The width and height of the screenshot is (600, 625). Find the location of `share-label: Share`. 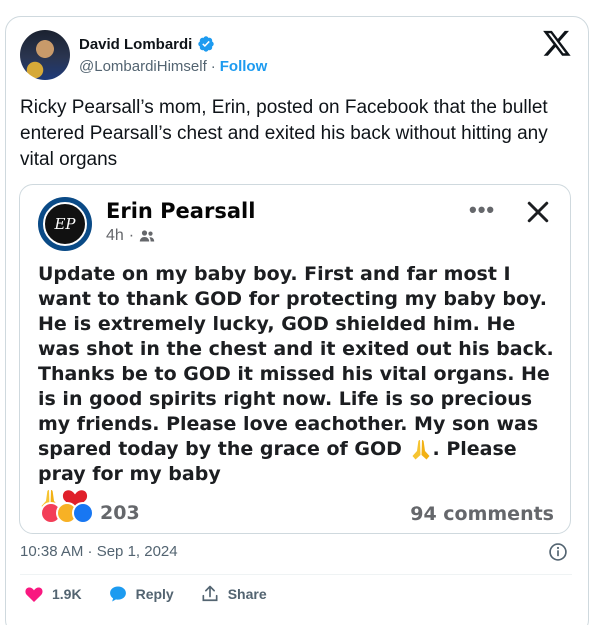

share-label: Share is located at coordinates (247, 594).